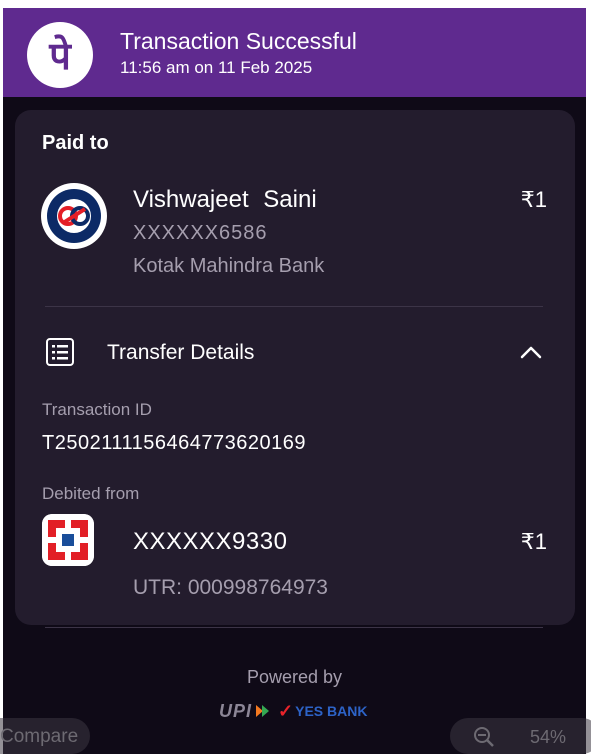 The image size is (591, 754). Describe the element at coordinates (484, 737) in the screenshot. I see `zoom-out-icon` at that location.